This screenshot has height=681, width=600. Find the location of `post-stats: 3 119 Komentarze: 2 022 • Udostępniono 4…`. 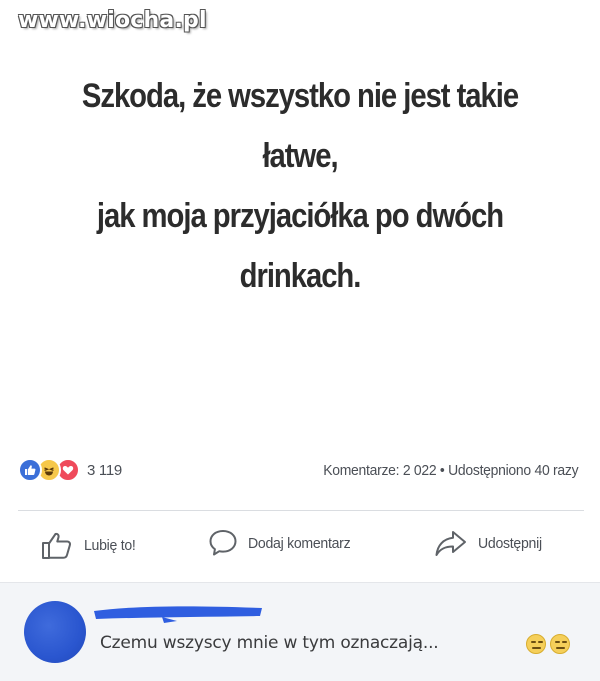

post-stats: 3 119 Komentarze: 2 022 • Udostępniono 4… is located at coordinates (301, 472).